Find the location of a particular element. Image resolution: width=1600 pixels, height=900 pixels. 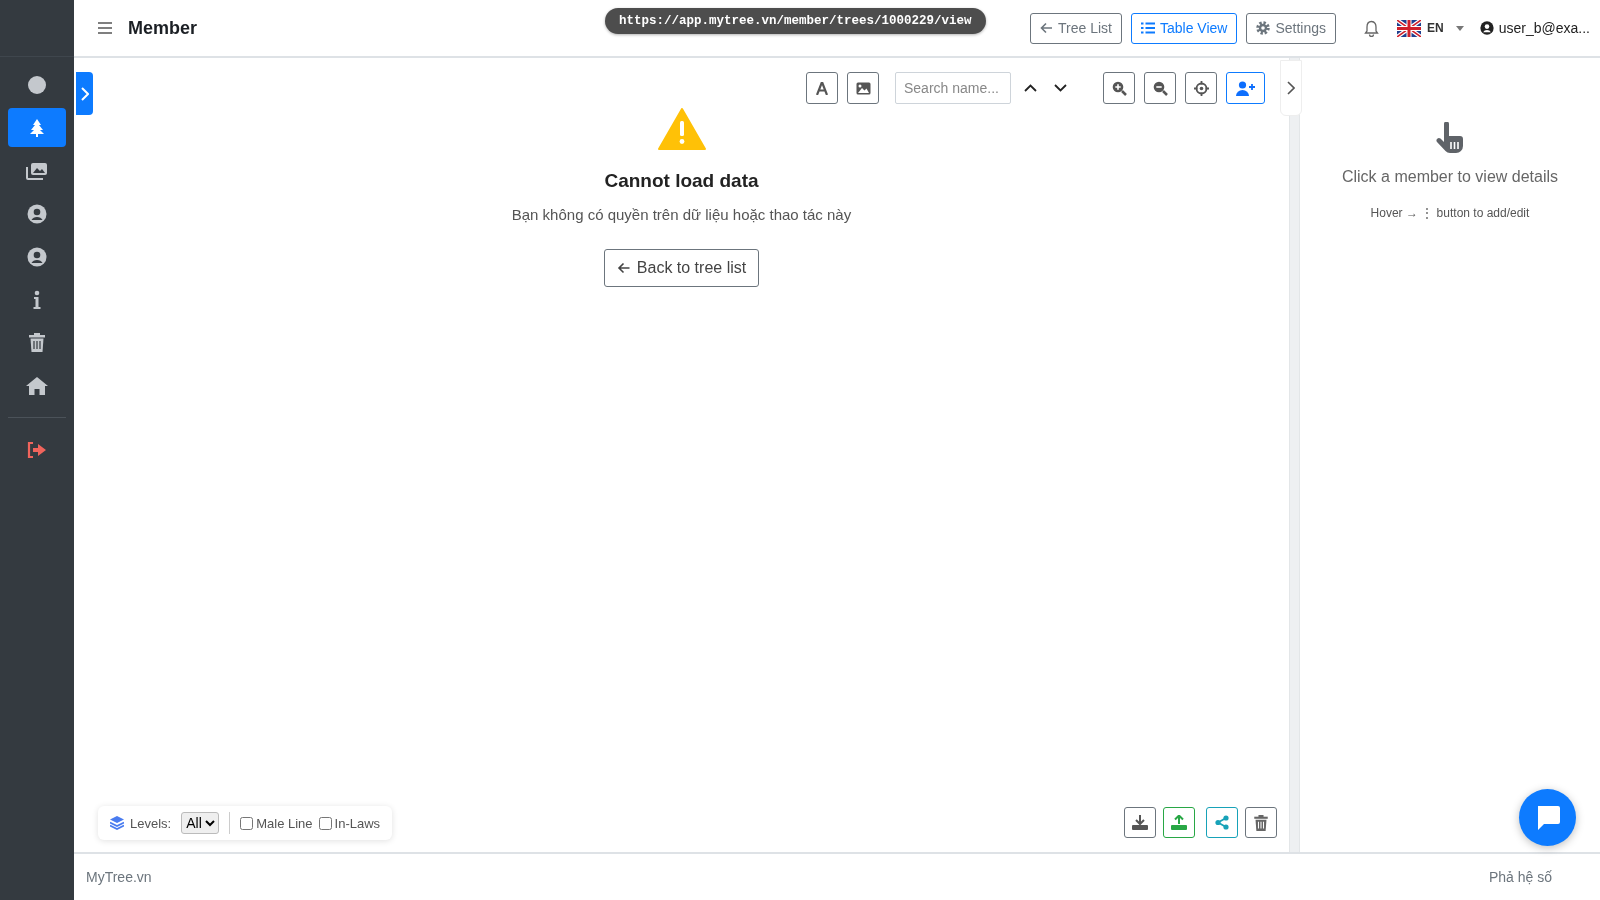

center-button is located at coordinates (1201, 88).